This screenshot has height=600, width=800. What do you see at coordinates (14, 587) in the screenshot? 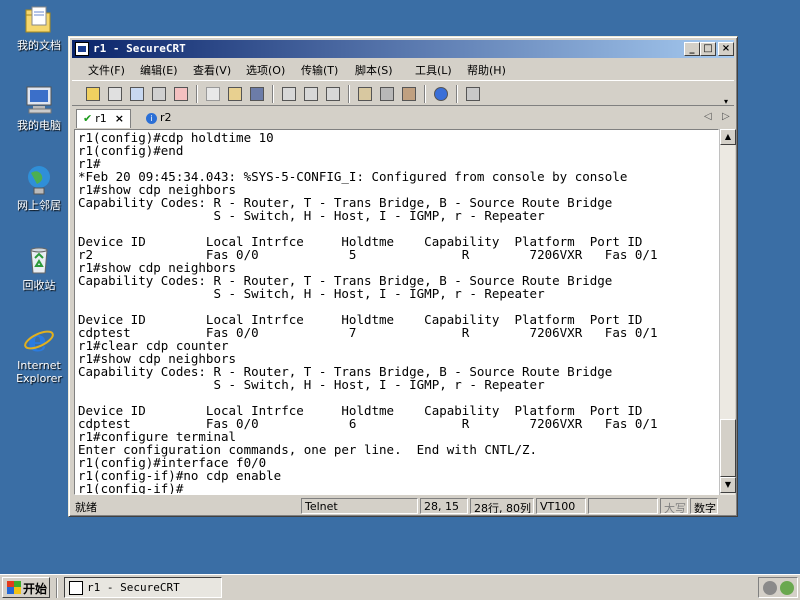
I see `windows-logo-icon` at bounding box center [14, 587].